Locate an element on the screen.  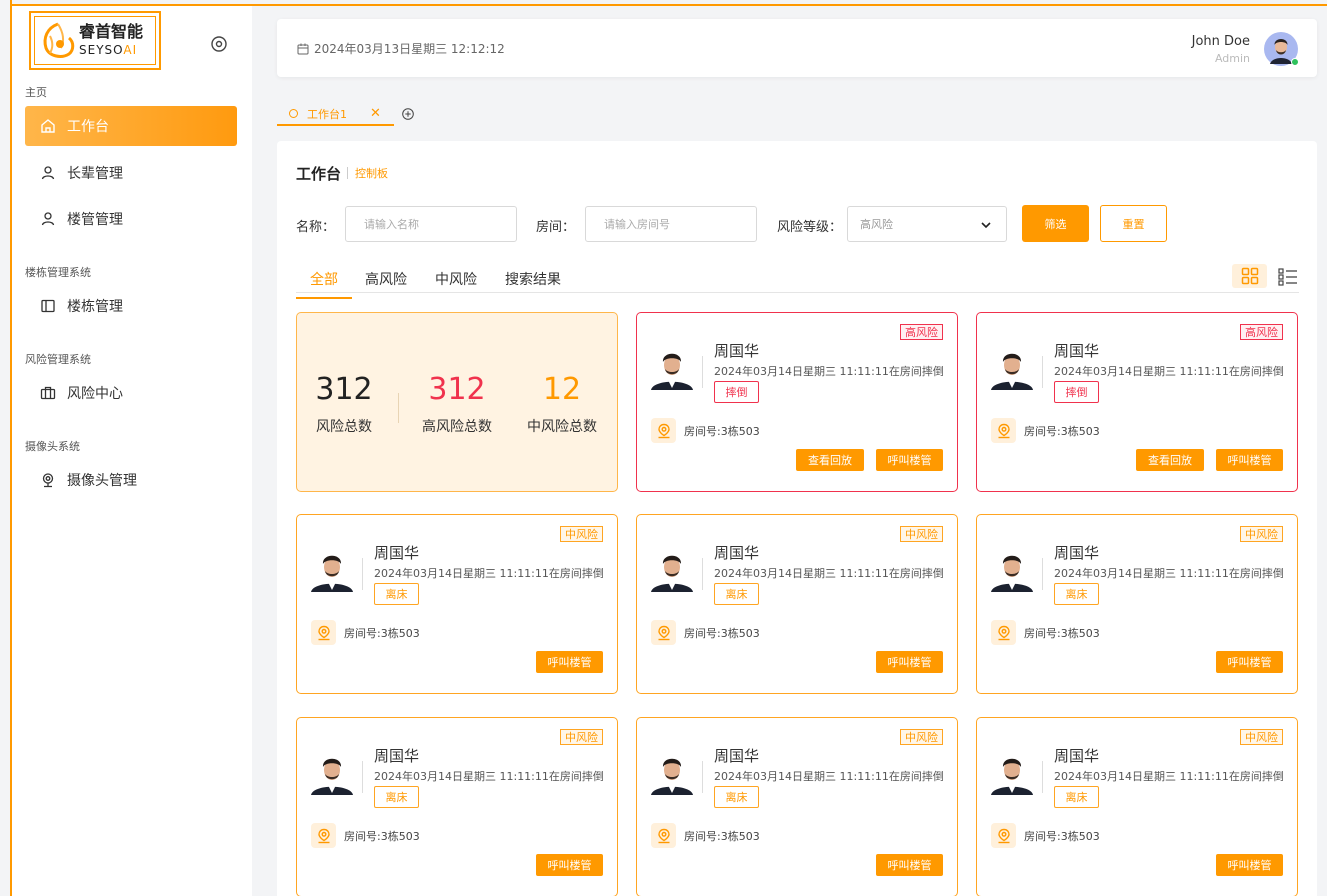
section-label-home: 主页 is located at coordinates (36, 92).